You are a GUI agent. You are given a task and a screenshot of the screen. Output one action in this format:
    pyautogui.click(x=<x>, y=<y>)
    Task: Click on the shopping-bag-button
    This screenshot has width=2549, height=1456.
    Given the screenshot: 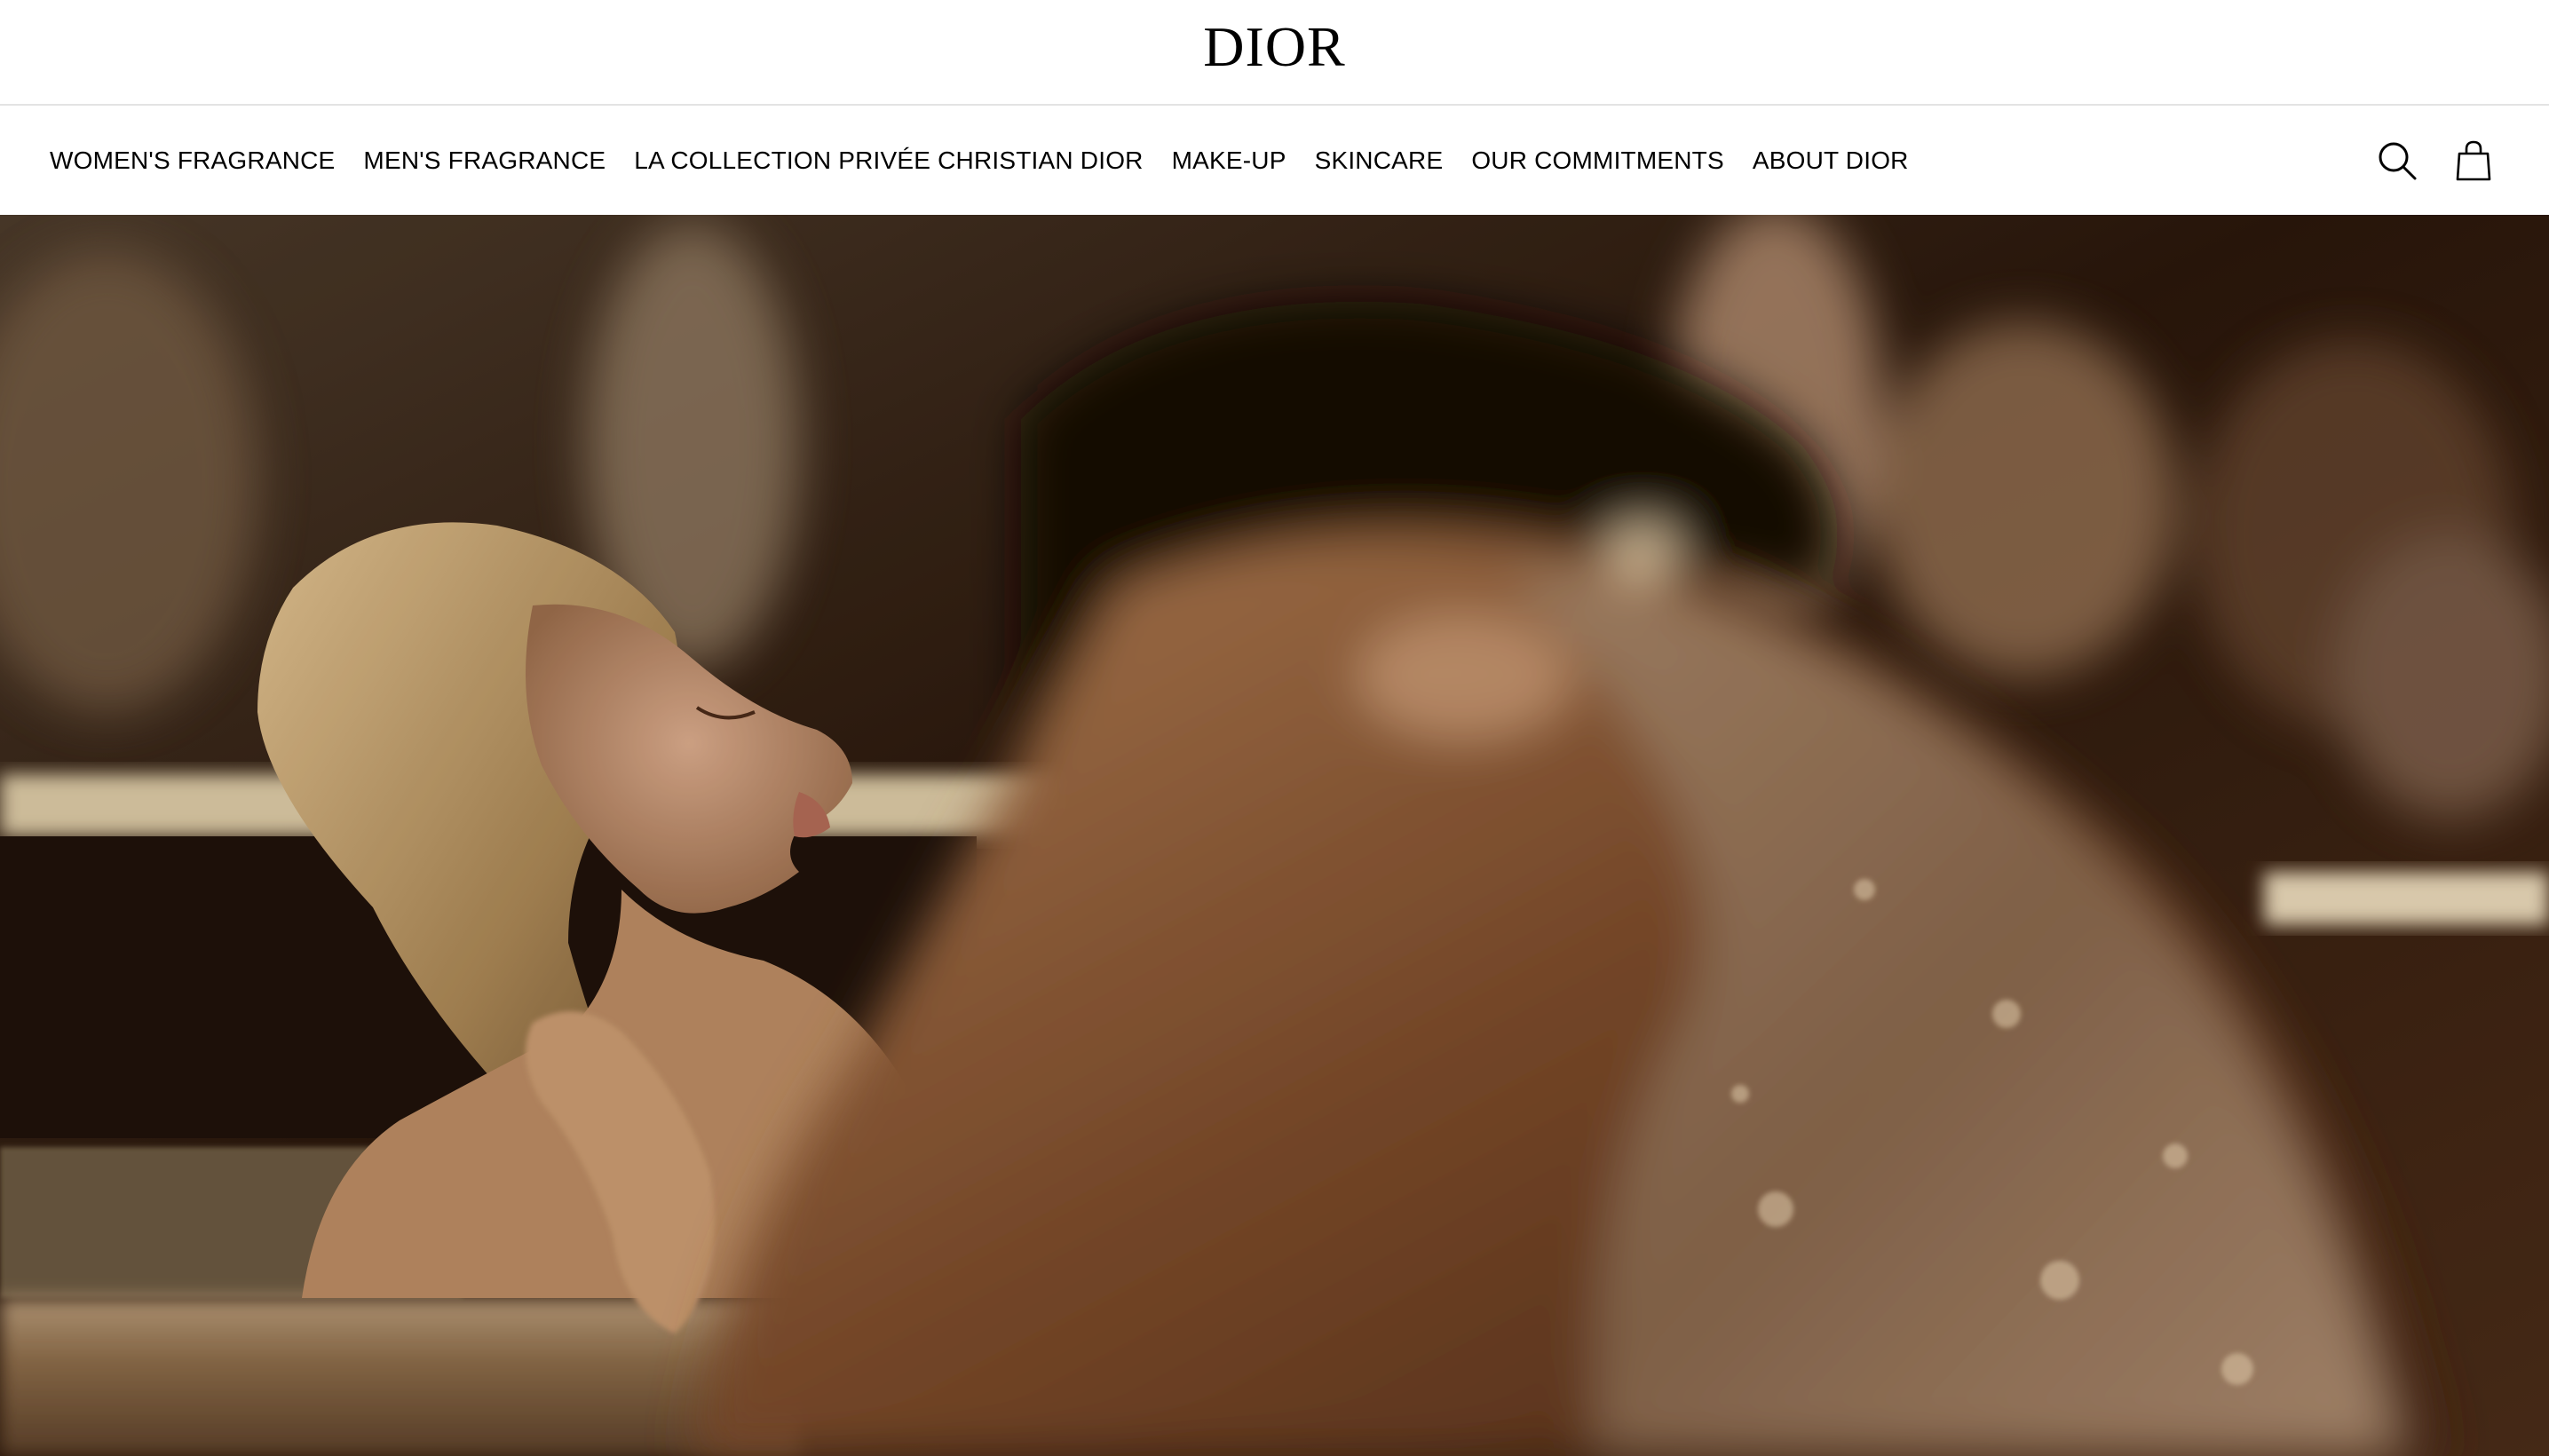 What is the action you would take?
    pyautogui.click(x=2474, y=161)
    